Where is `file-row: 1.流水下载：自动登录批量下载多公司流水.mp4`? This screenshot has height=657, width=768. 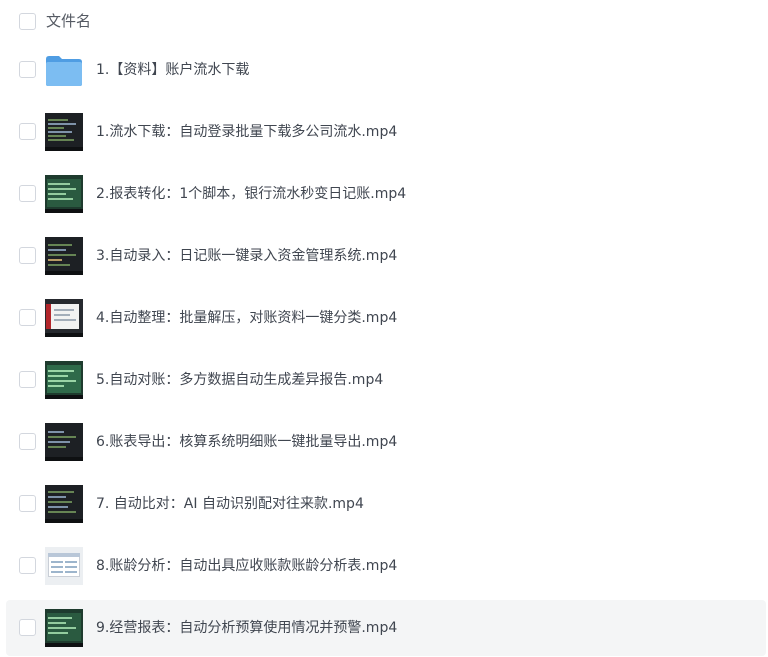 file-row: 1.流水下载：自动登录批量下载多公司流水.mp4 is located at coordinates (384, 132).